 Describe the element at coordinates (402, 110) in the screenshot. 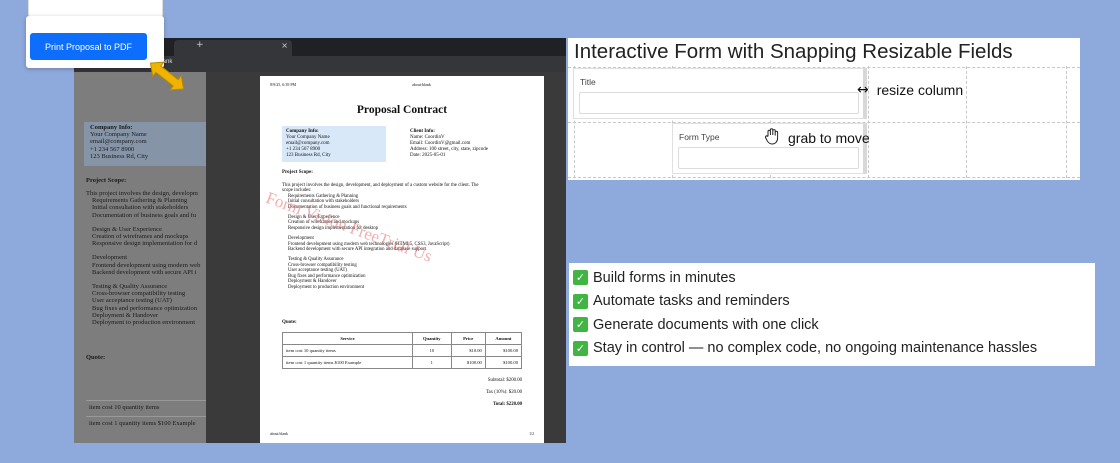

I see `proposal-title: Proposal Contract` at that location.